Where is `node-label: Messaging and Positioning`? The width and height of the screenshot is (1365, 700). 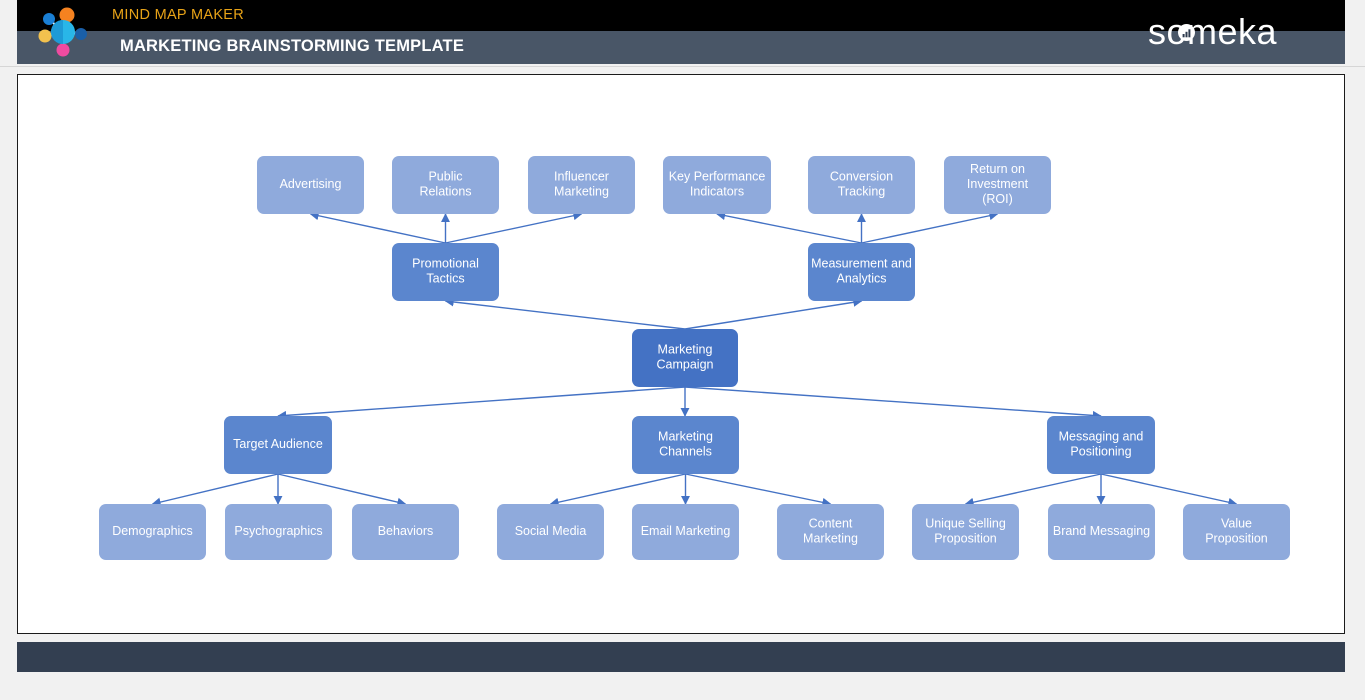
node-label: Messaging and Positioning is located at coordinates (1101, 444).